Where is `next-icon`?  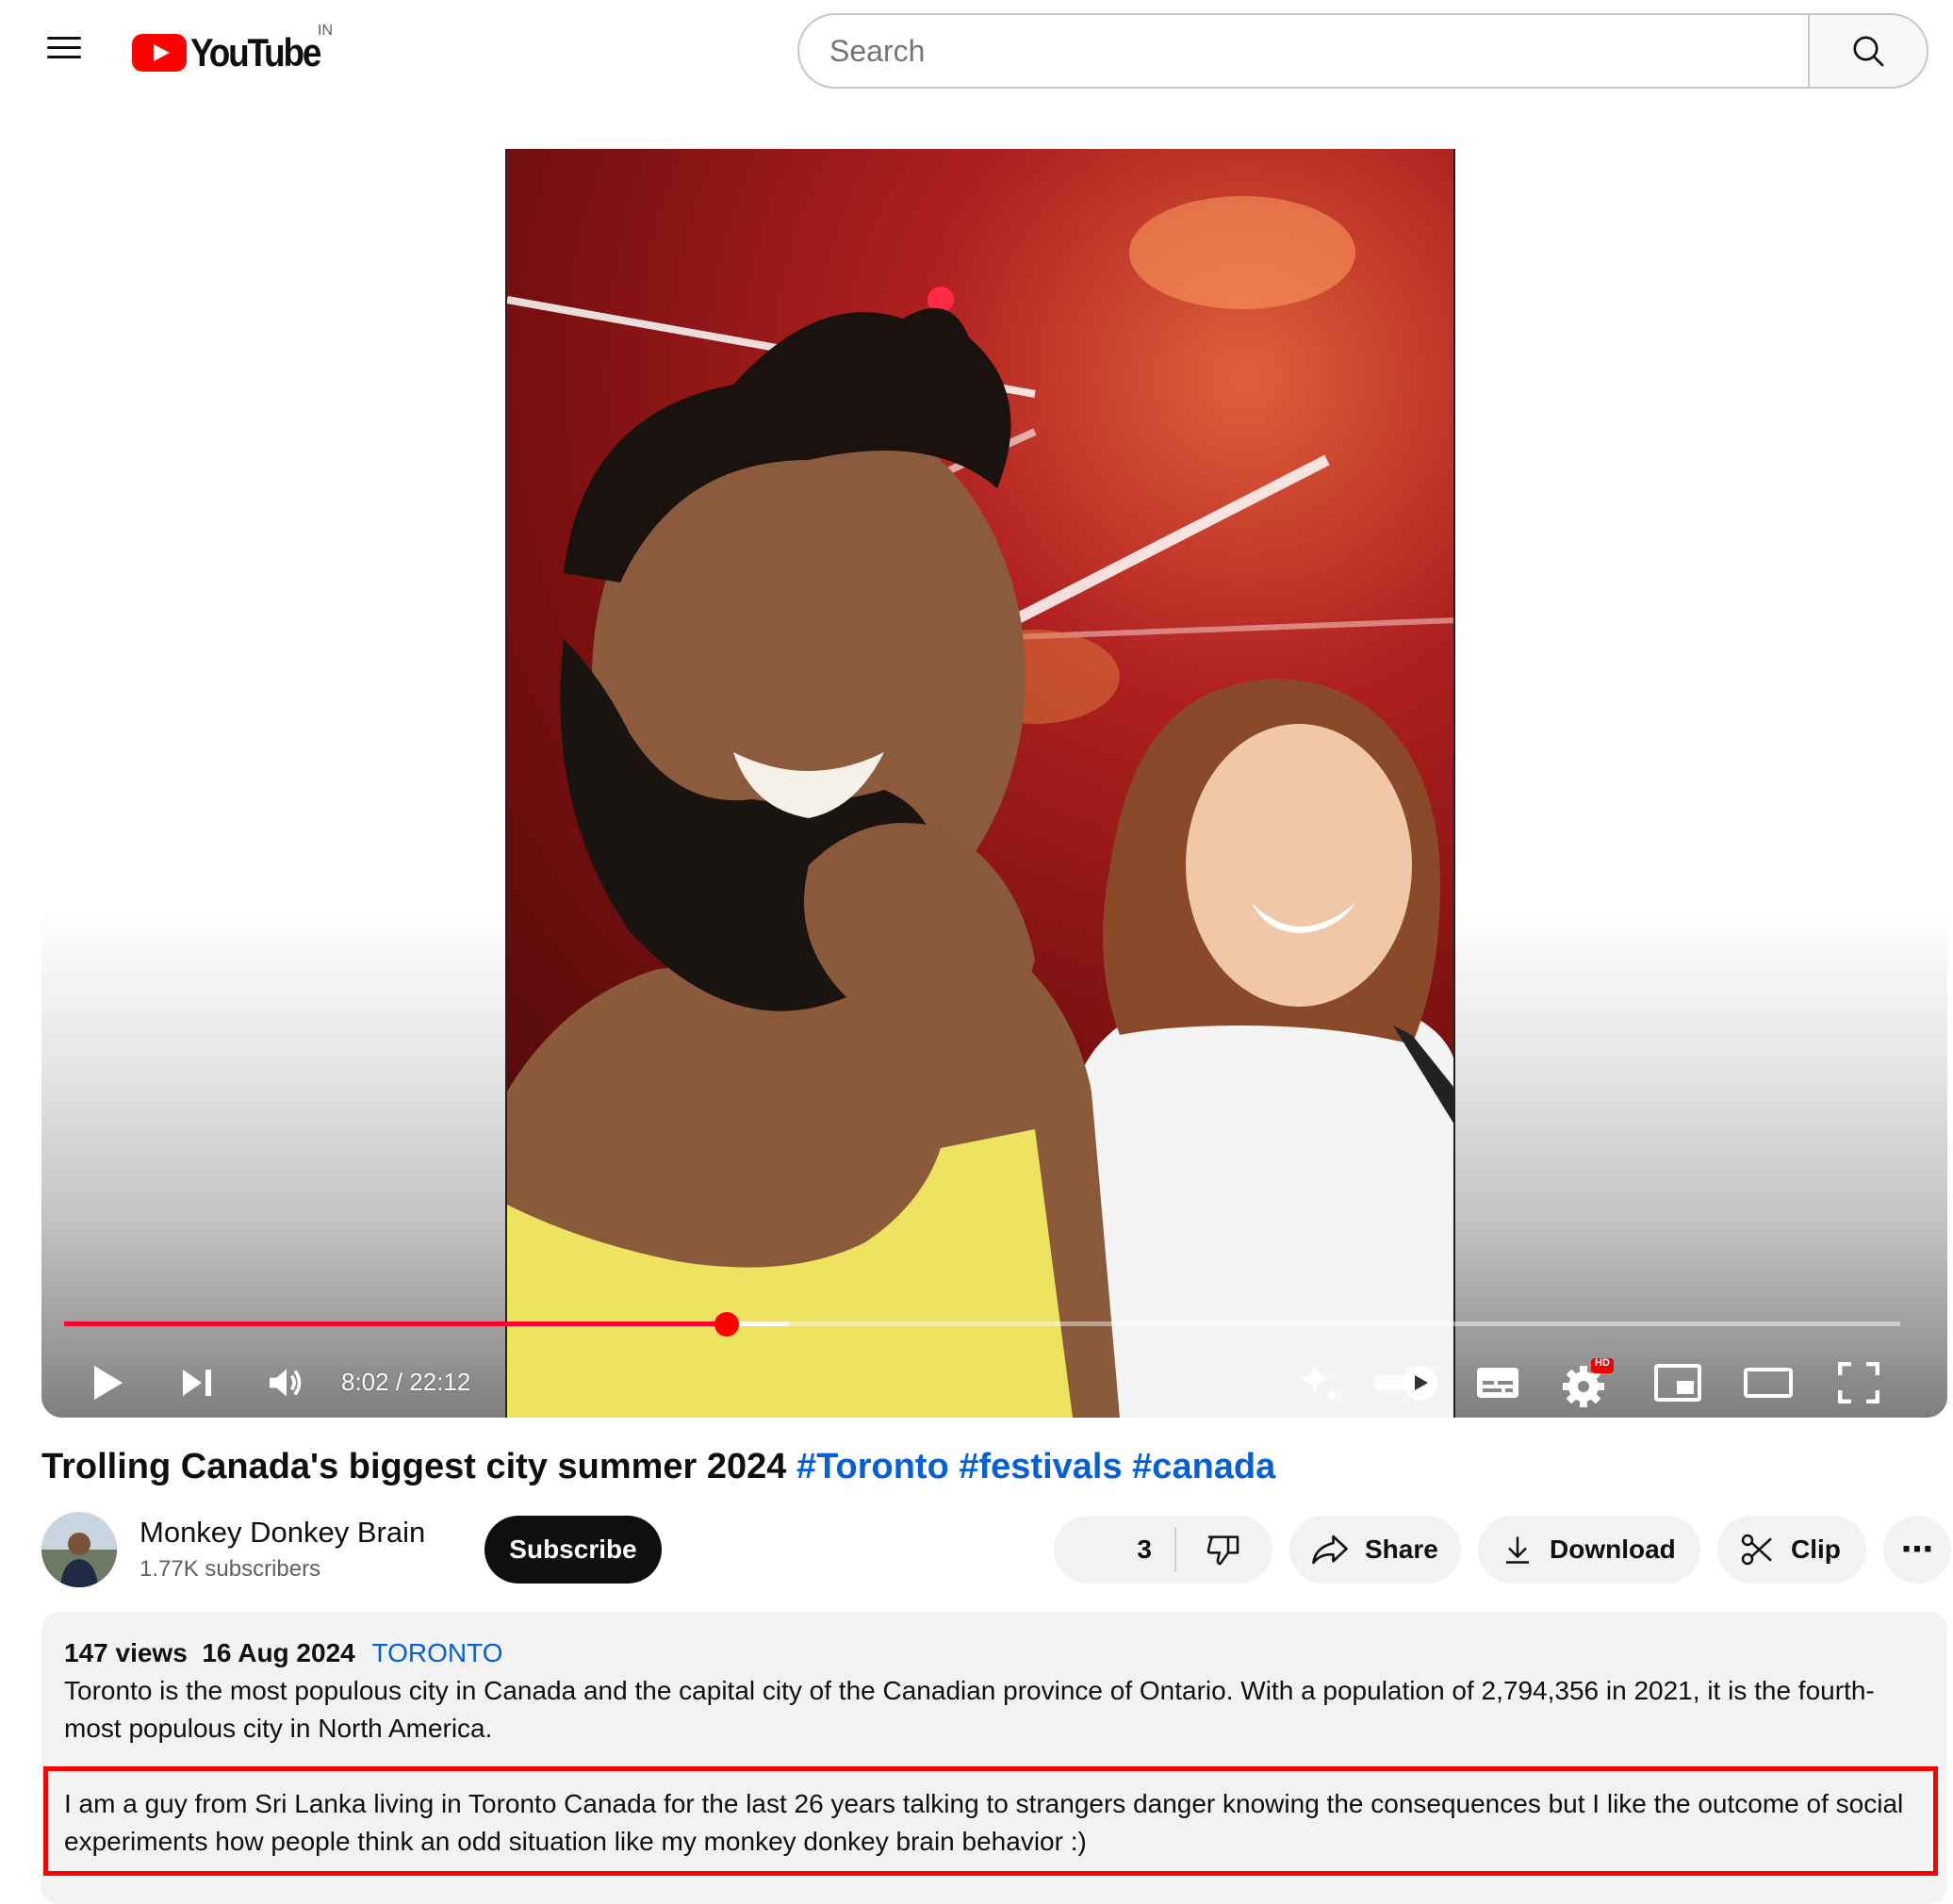 next-icon is located at coordinates (197, 1383).